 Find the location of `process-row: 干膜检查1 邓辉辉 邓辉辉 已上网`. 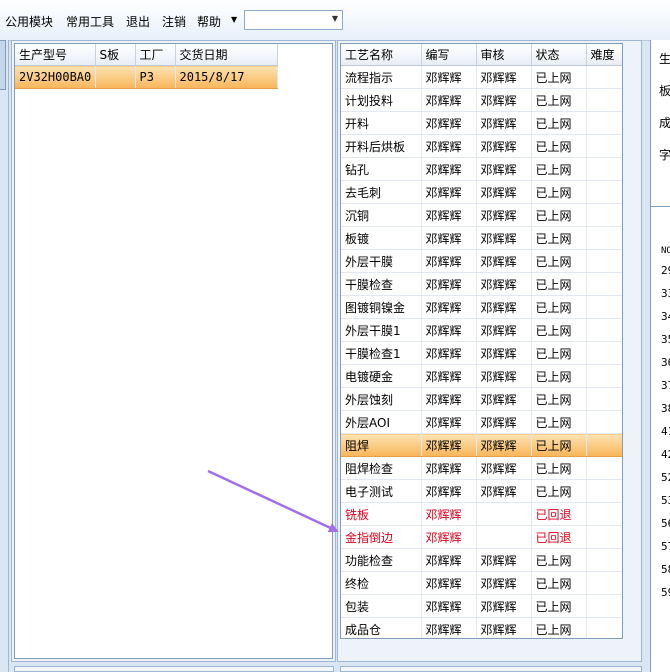

process-row: 干膜检查1 邓辉辉 邓辉辉 已上网 is located at coordinates (481, 353).